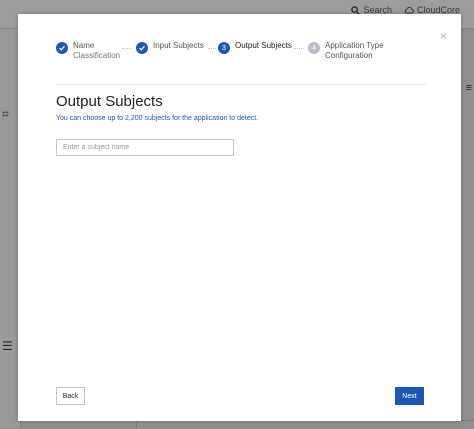 The height and width of the screenshot is (429, 474). Describe the element at coordinates (241, 84) in the screenshot. I see `header-divider` at that location.